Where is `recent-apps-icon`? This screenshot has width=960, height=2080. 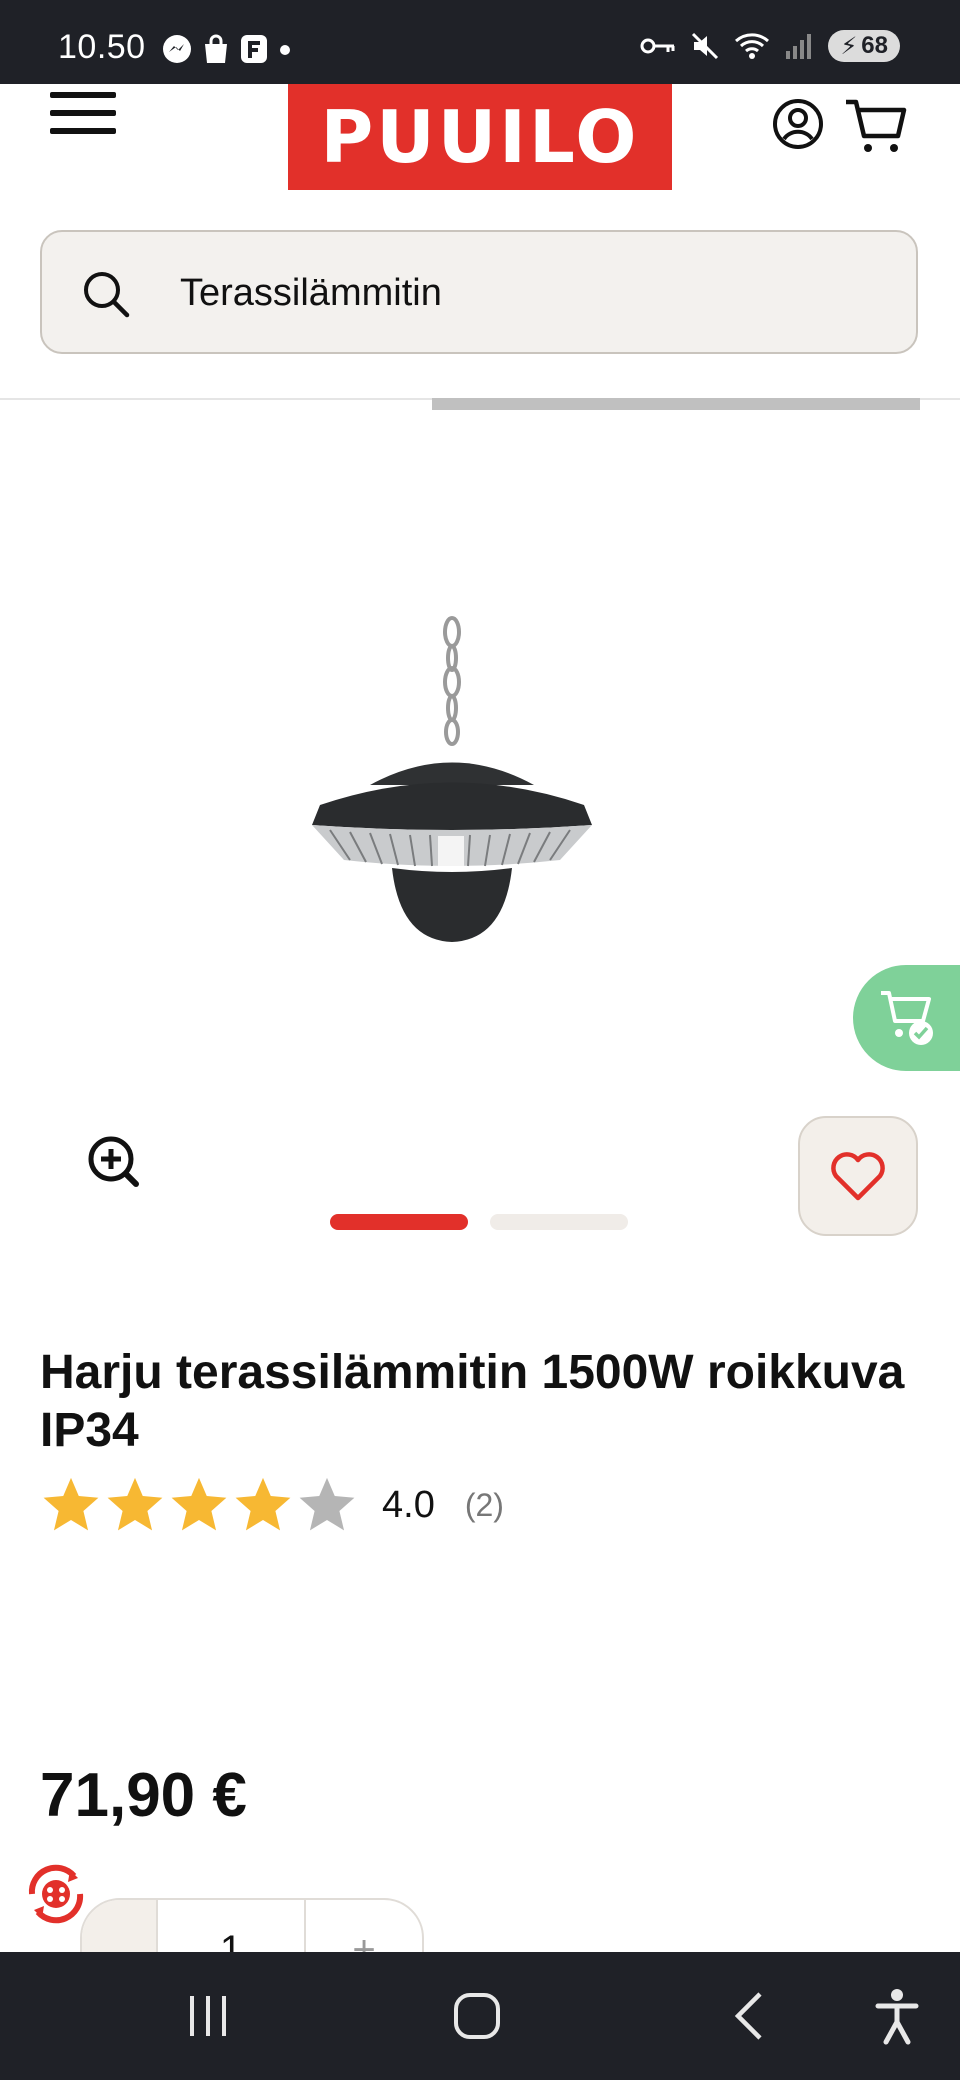
recent-apps-icon is located at coordinates (208, 2016).